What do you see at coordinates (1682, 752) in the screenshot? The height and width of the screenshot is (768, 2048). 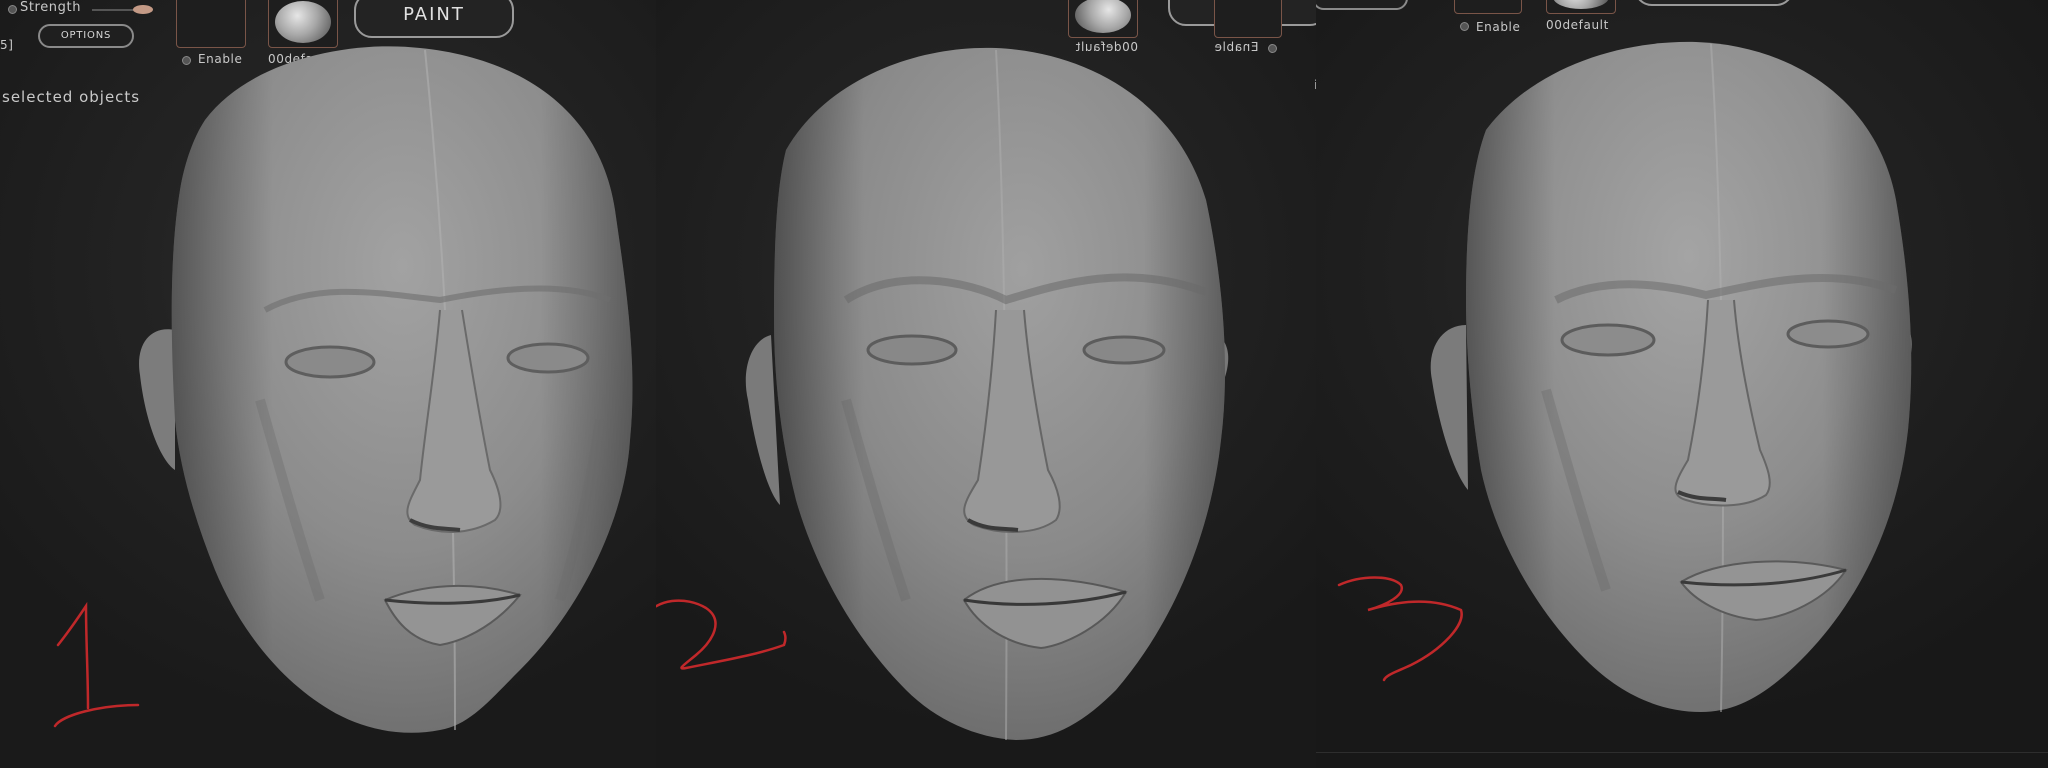 I see `panel-3-divider` at bounding box center [1682, 752].